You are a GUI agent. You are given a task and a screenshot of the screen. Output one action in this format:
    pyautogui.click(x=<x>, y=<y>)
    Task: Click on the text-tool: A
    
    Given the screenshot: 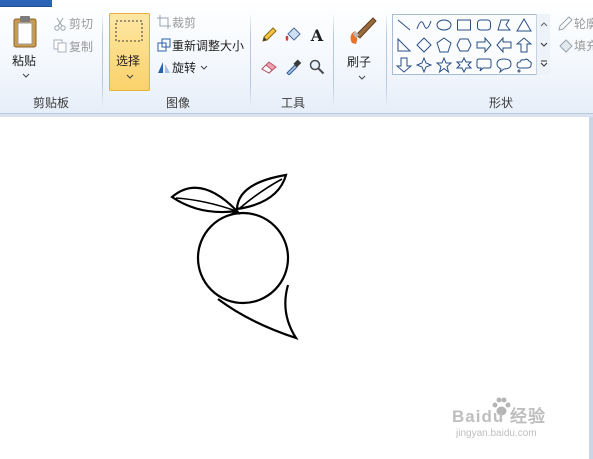 What is the action you would take?
    pyautogui.click(x=317, y=35)
    